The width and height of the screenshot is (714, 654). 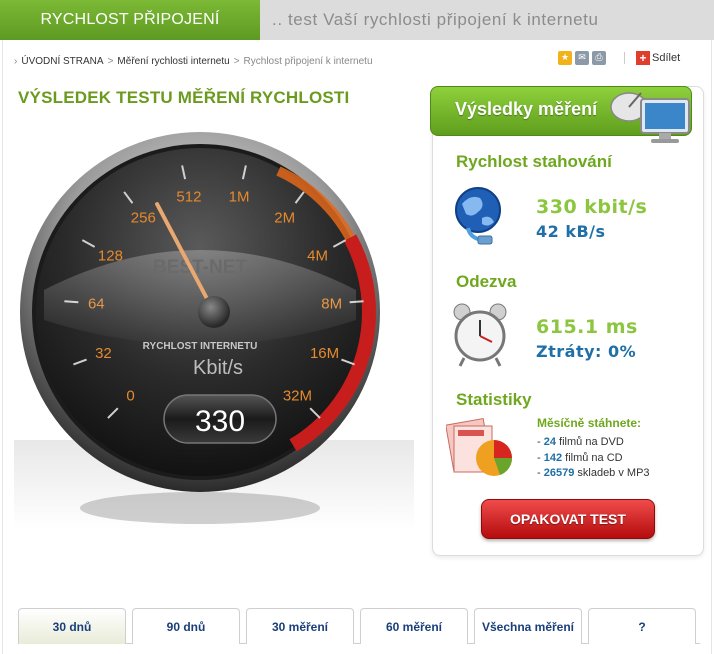 What do you see at coordinates (220, 421) in the screenshot?
I see `gauge-value: 330` at bounding box center [220, 421].